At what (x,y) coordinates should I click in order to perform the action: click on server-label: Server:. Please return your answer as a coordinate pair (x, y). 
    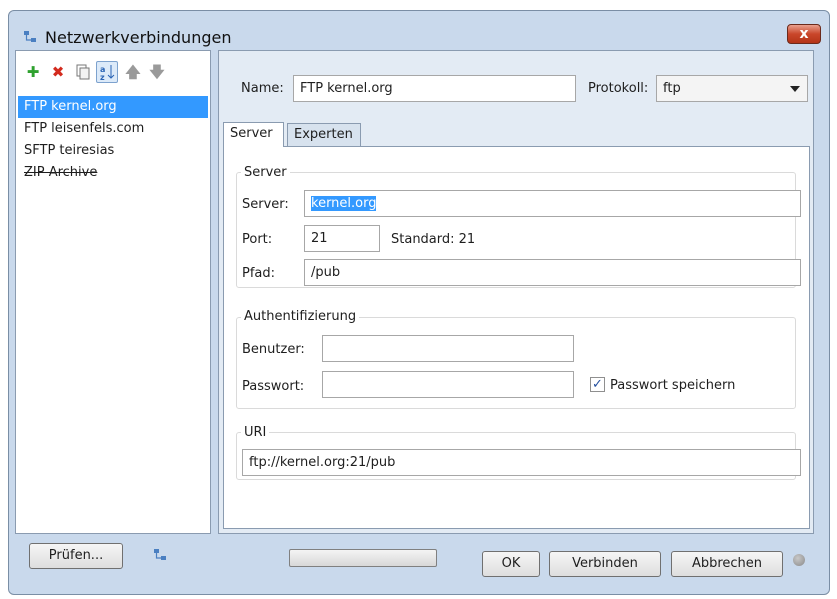
    Looking at the image, I should click on (265, 204).